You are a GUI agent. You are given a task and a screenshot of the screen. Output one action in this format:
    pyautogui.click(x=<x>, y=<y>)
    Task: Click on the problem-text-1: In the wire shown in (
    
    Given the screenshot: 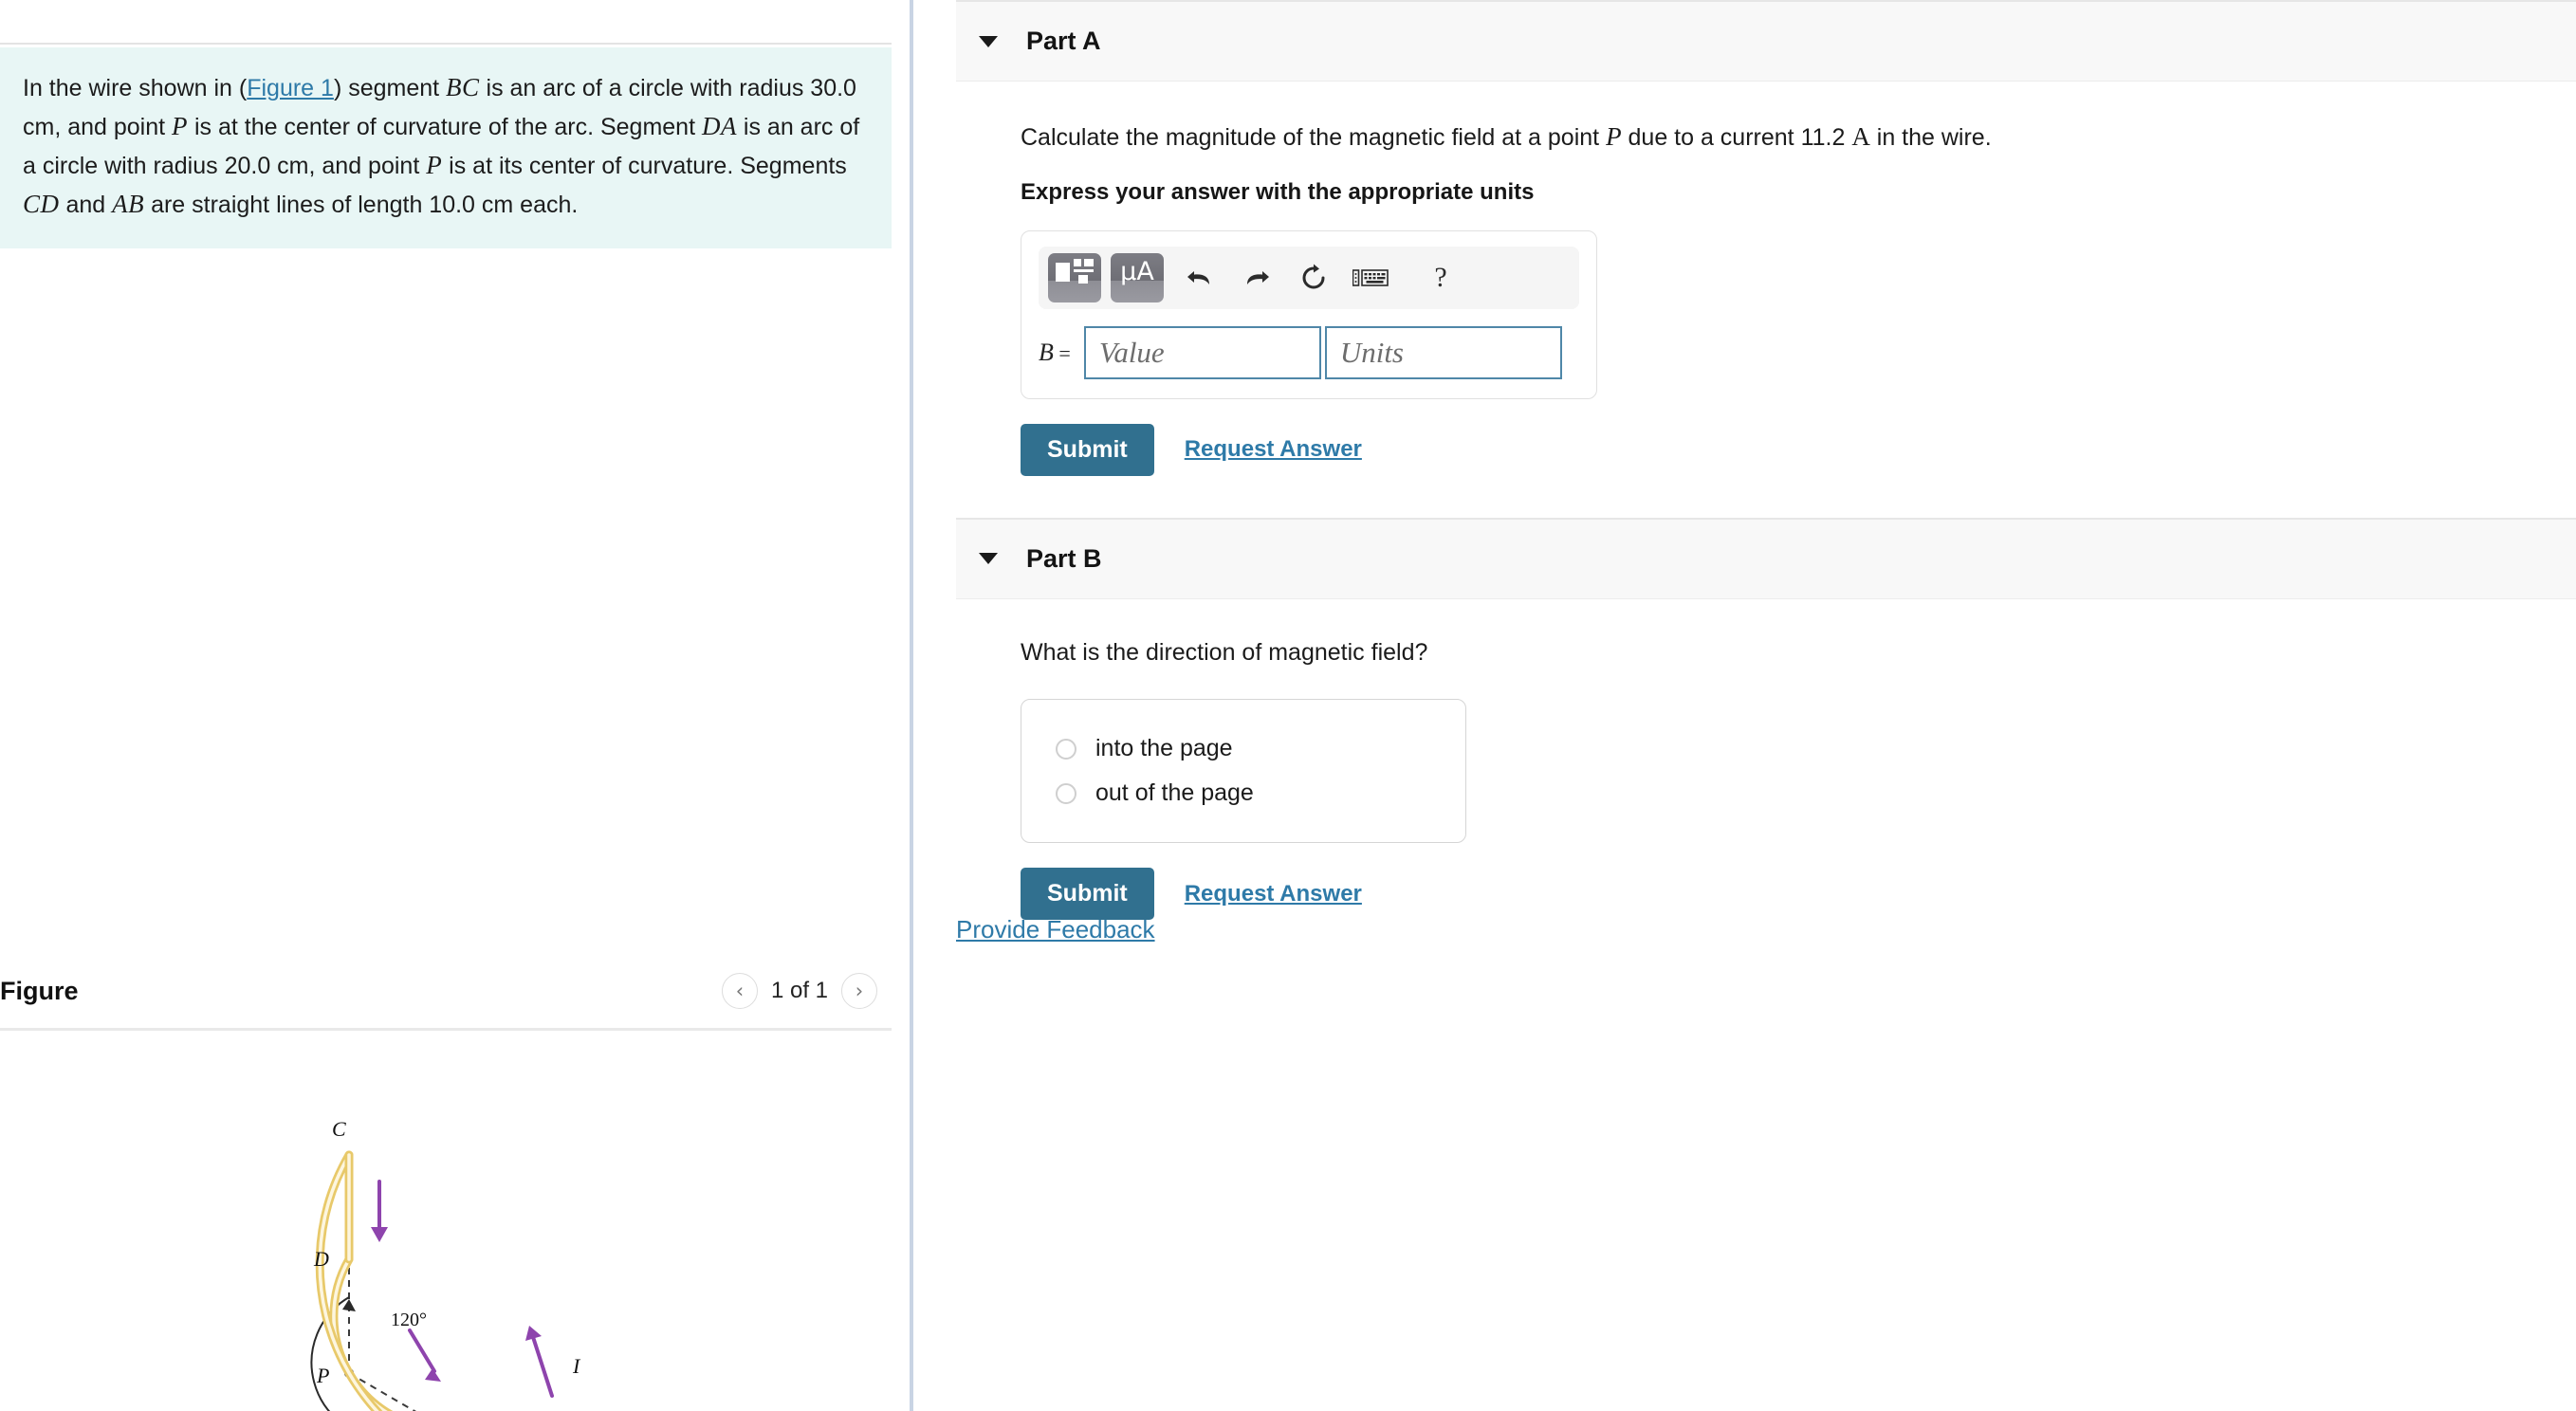 What is the action you would take?
    pyautogui.click(x=135, y=88)
    